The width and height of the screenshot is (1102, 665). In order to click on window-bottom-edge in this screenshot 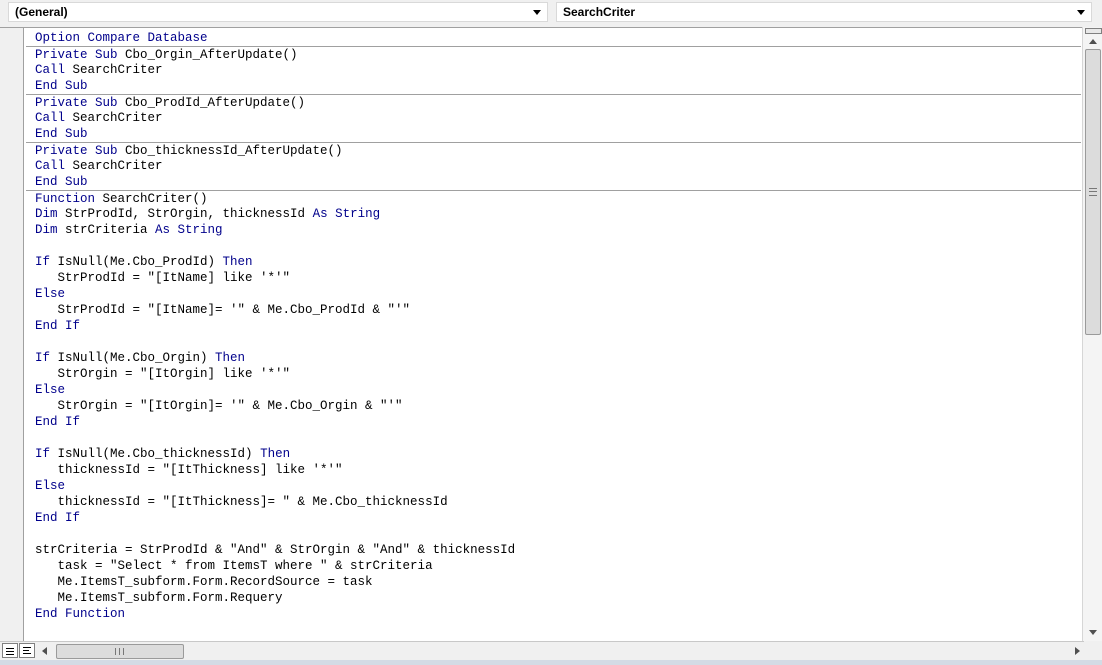, I will do `click(551, 662)`.